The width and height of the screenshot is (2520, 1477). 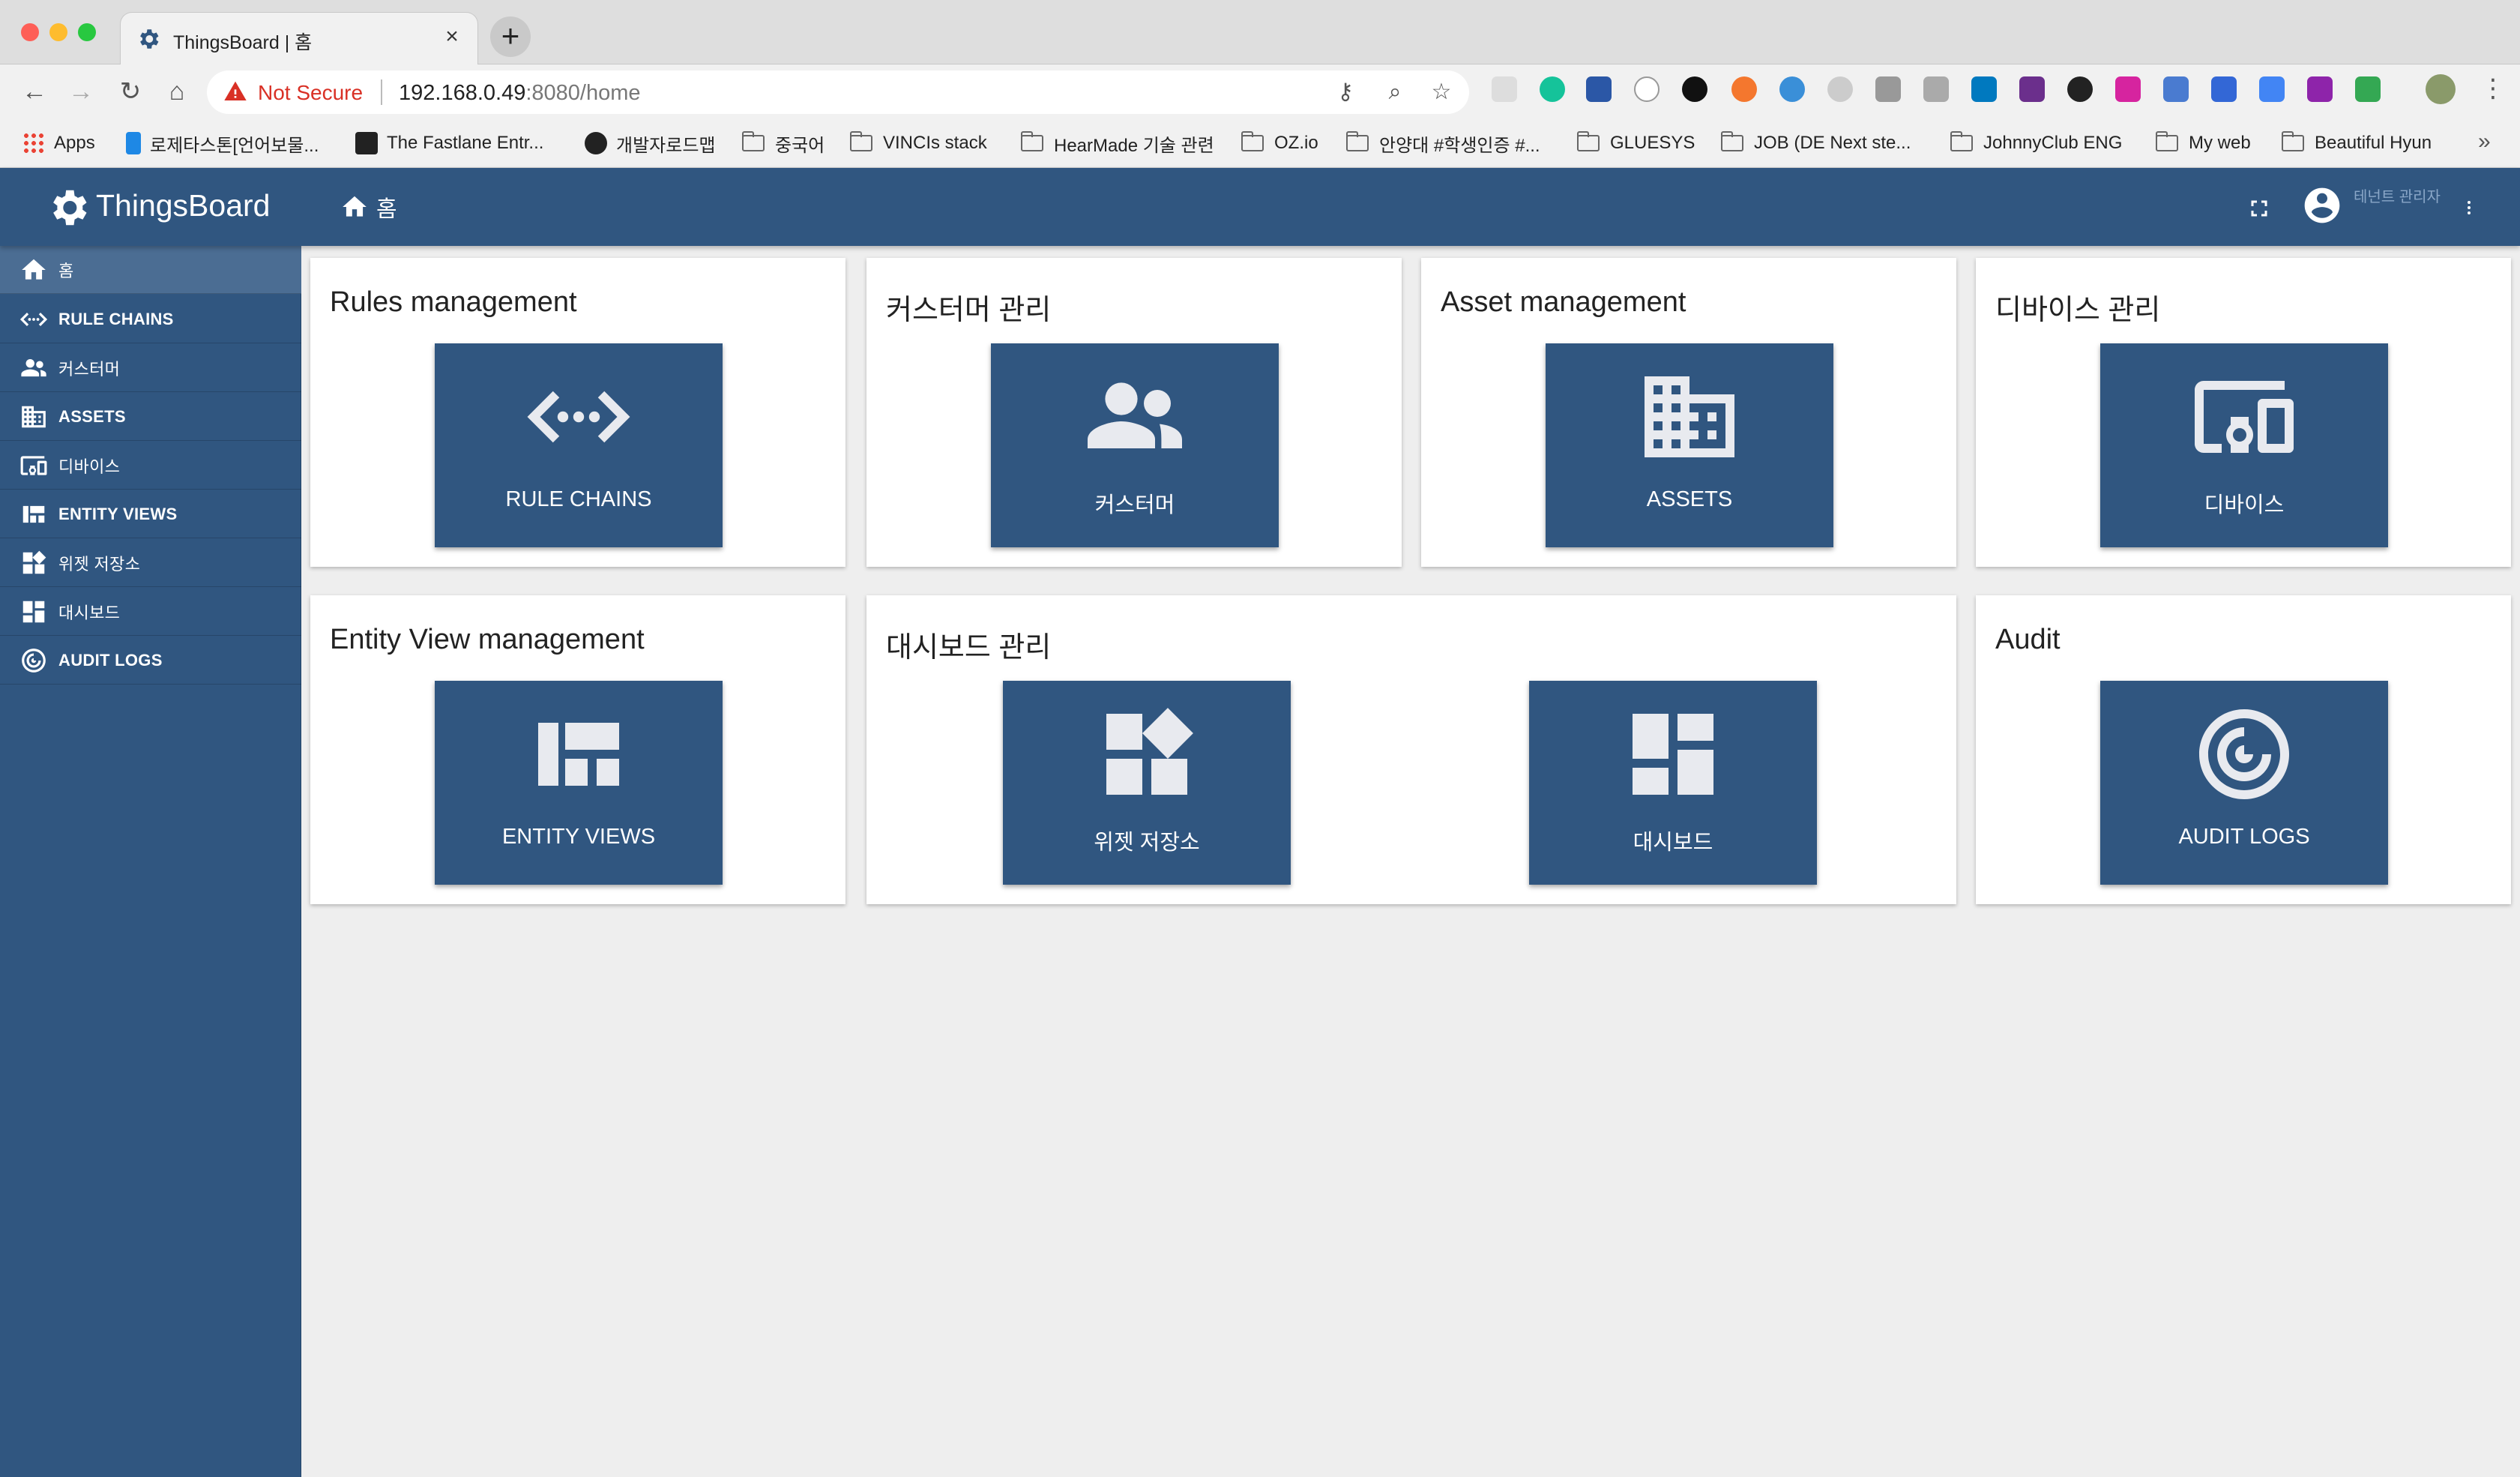 What do you see at coordinates (1792, 89) in the screenshot?
I see `extension-globe-icon` at bounding box center [1792, 89].